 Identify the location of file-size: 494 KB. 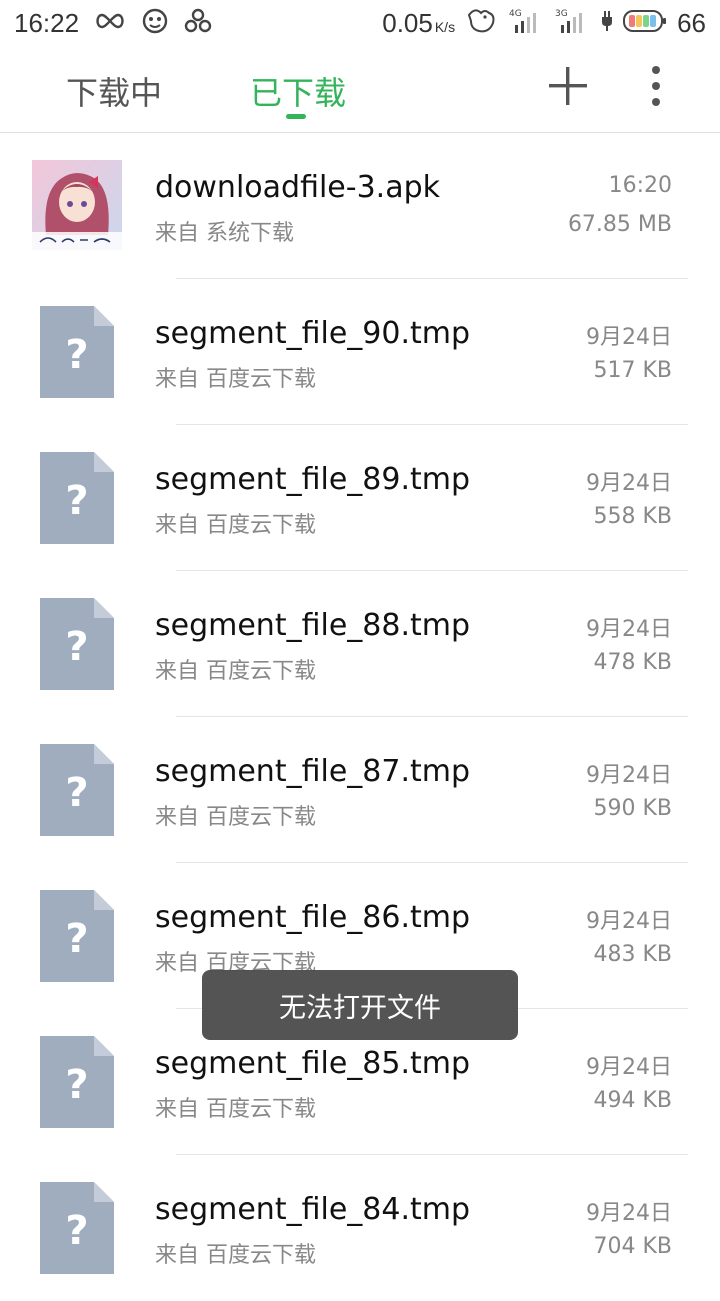
(632, 1100).